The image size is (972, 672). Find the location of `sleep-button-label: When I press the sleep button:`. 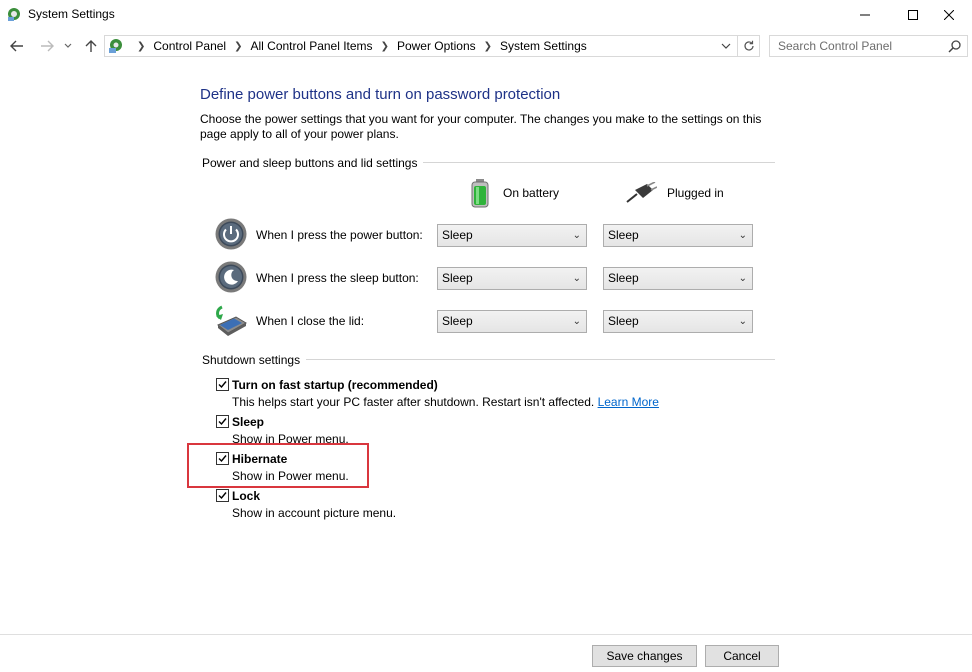

sleep-button-label: When I press the sleep button: is located at coordinates (337, 278).